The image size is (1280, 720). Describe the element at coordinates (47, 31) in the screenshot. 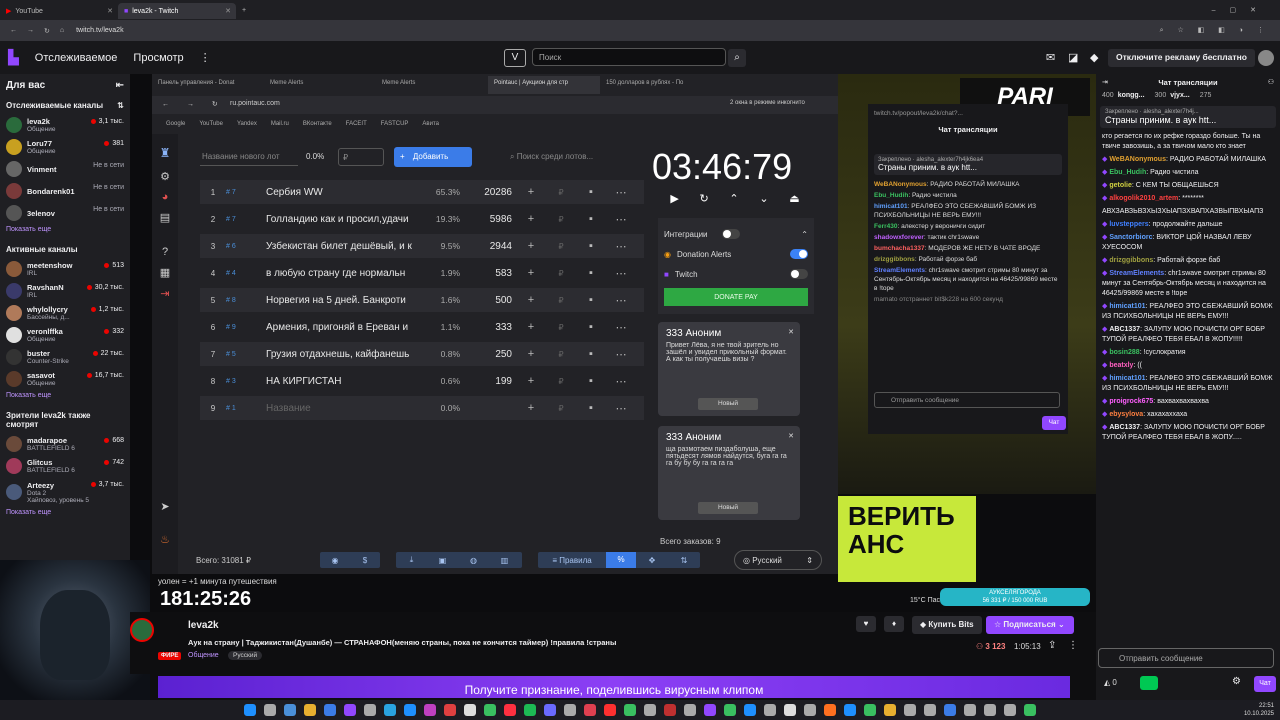

I see `reload-icon: ↻` at that location.